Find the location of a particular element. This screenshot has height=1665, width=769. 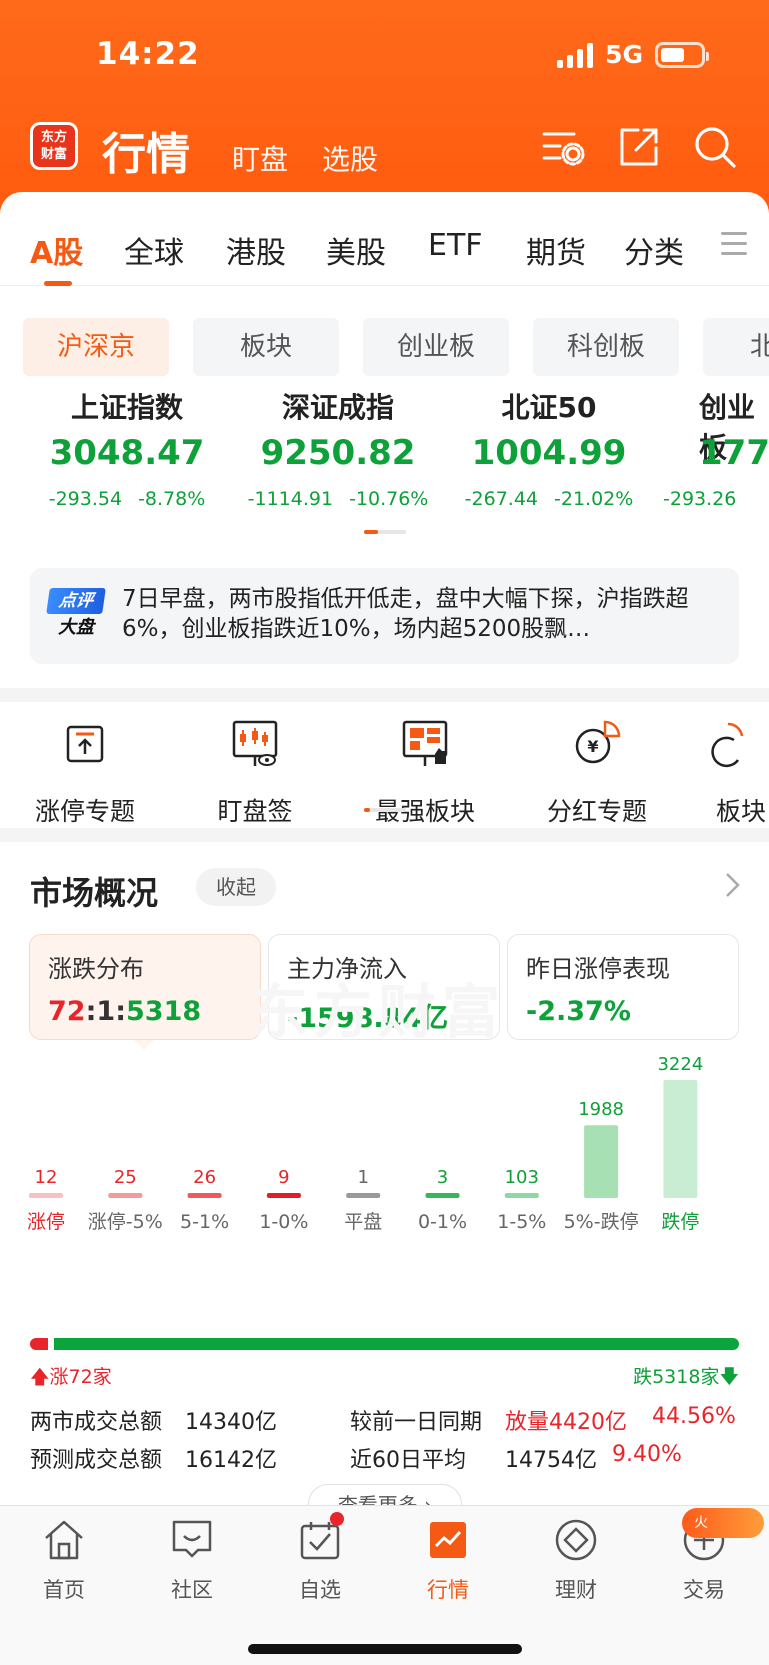

tab-hk: 港股 is located at coordinates (256, 250).